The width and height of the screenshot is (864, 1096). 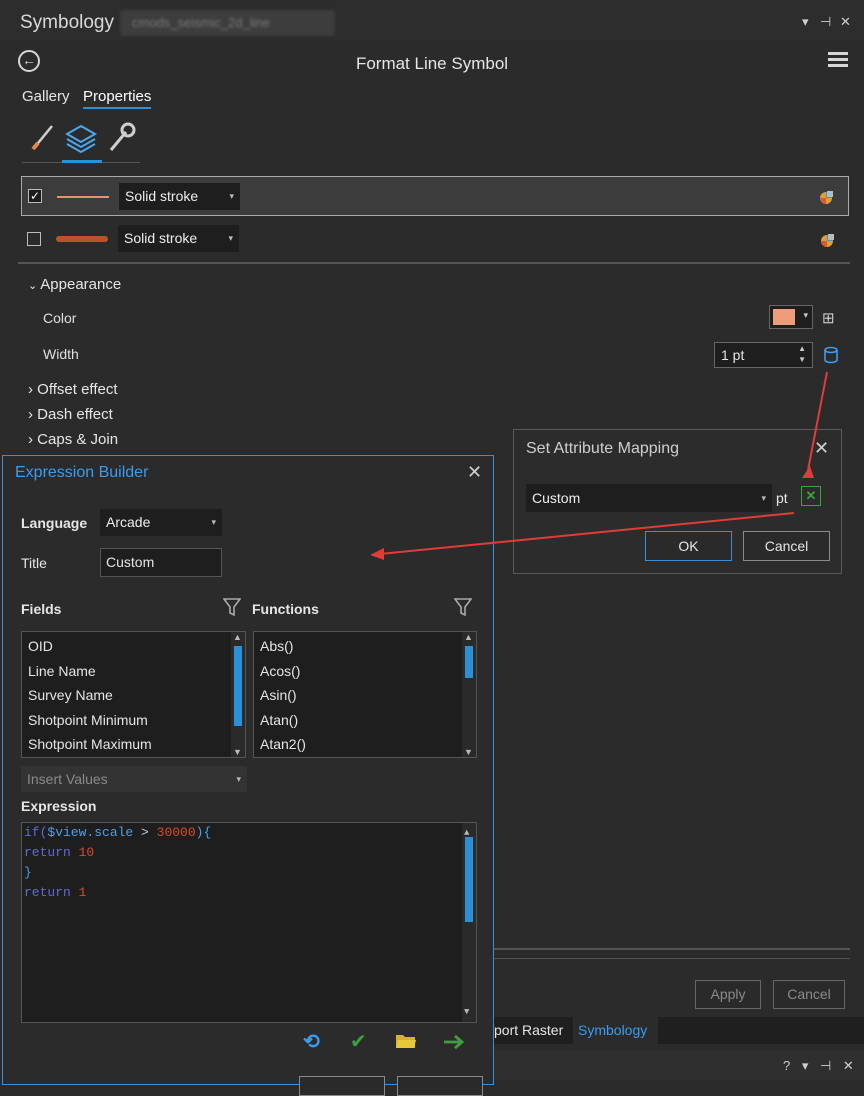 I want to click on fields-label: Fields, so click(x=41, y=609).